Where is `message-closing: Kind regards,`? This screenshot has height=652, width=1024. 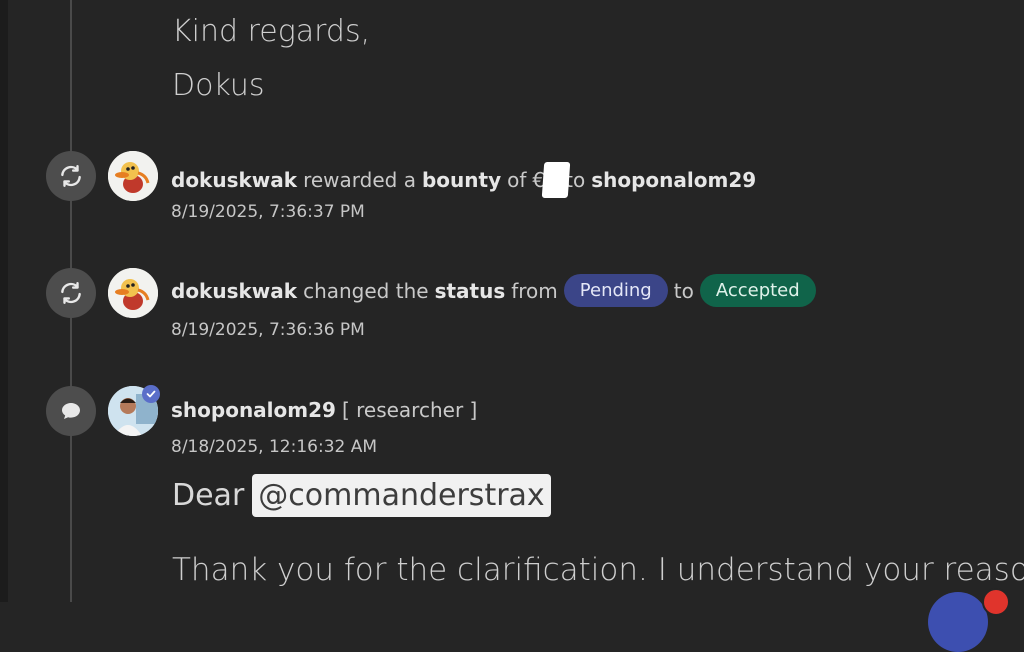
message-closing: Kind regards, is located at coordinates (271, 31).